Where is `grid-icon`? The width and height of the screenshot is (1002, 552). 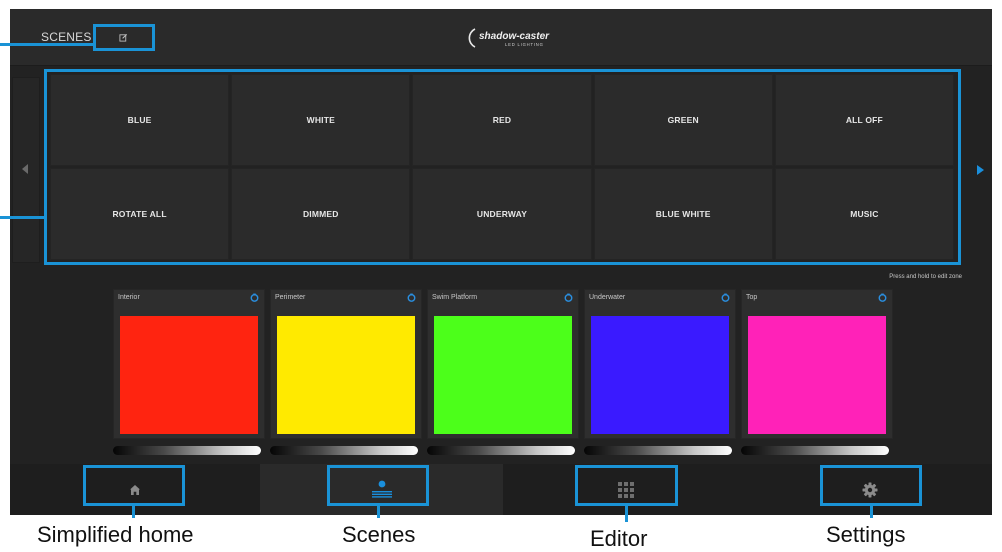
grid-icon is located at coordinates (625, 489).